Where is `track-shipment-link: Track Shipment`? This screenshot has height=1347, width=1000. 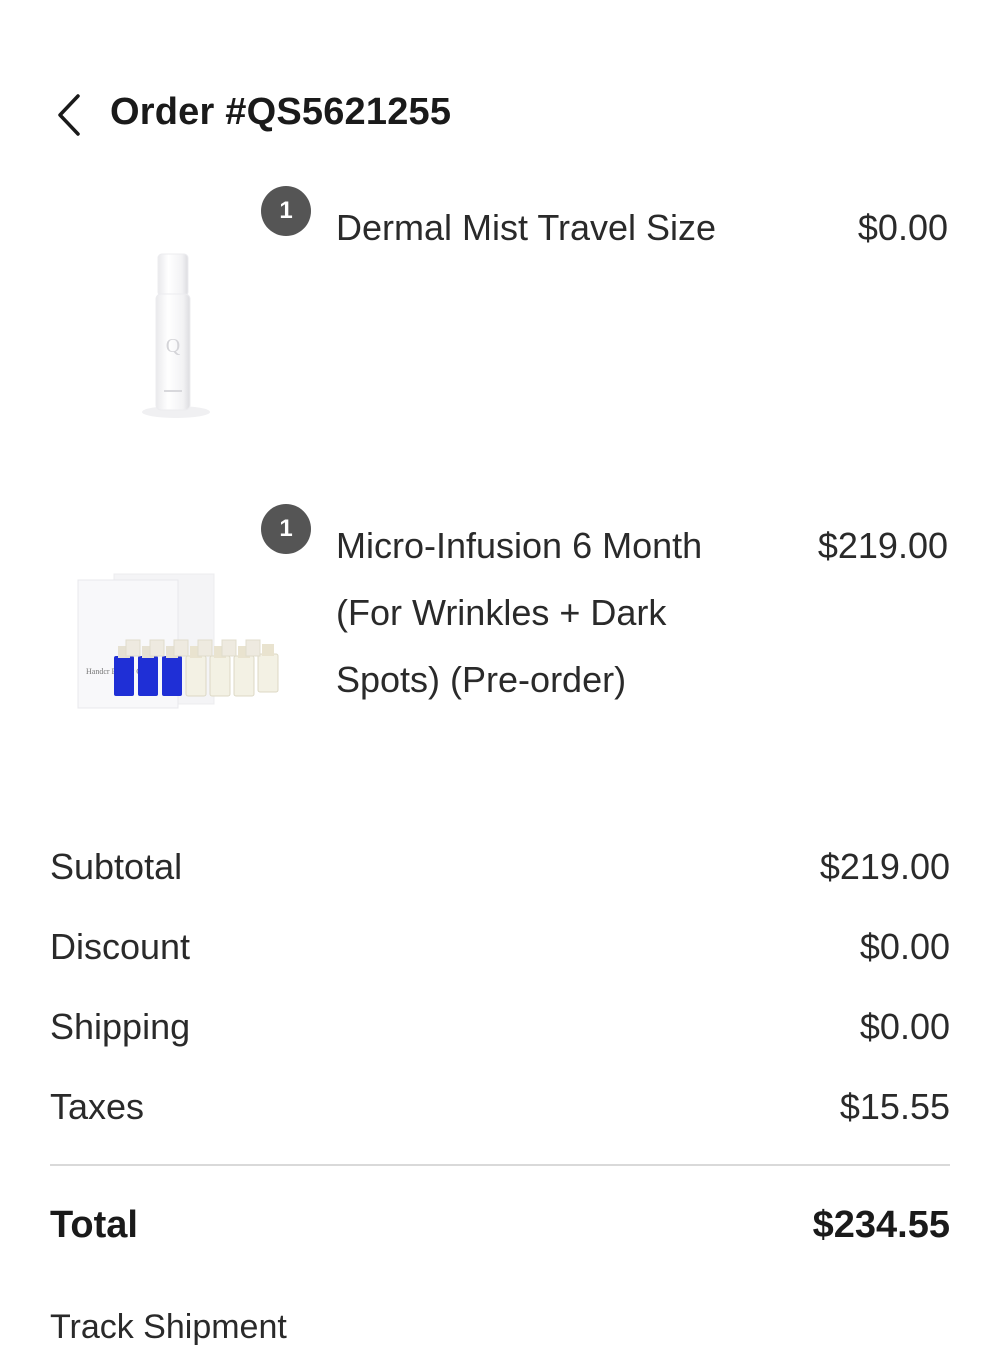 track-shipment-link: Track Shipment is located at coordinates (168, 1327).